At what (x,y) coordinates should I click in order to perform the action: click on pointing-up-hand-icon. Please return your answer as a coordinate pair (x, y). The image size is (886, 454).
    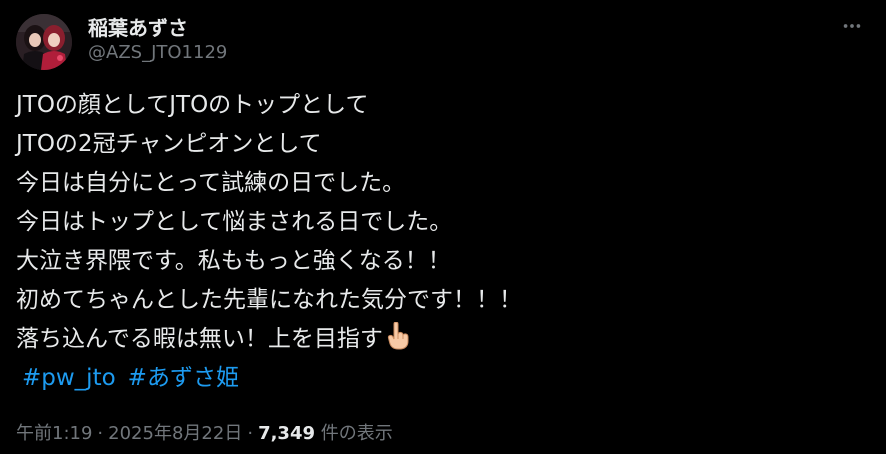
    Looking at the image, I should click on (398, 342).